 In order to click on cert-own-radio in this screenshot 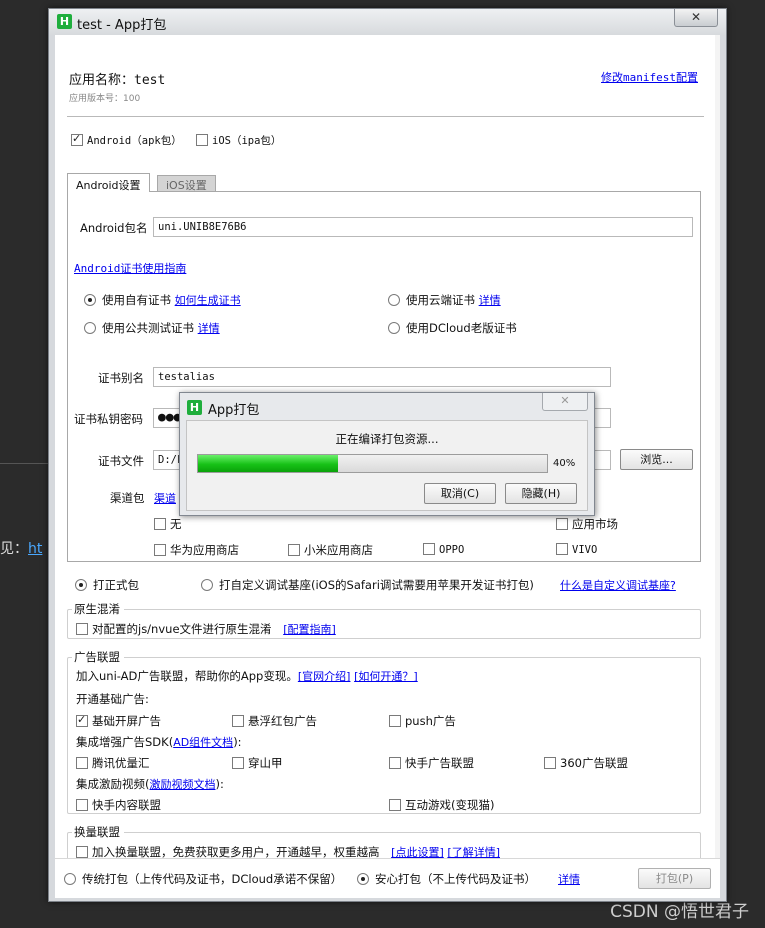, I will do `click(90, 300)`.